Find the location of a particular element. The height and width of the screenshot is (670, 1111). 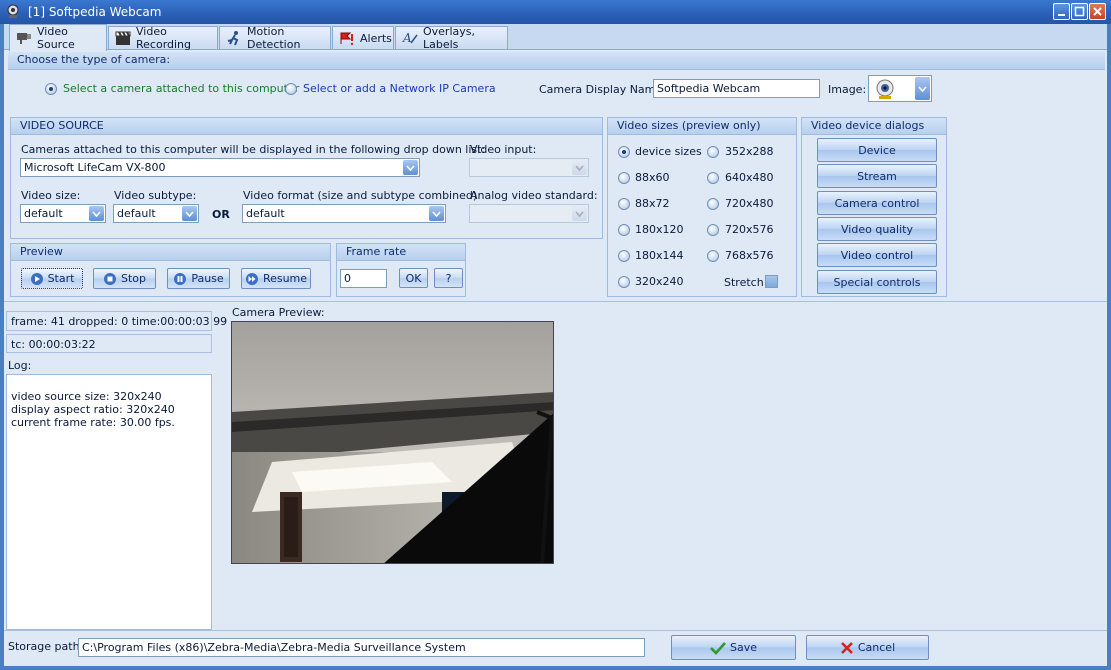

frame-rate-ok-button: OK is located at coordinates (413, 278).